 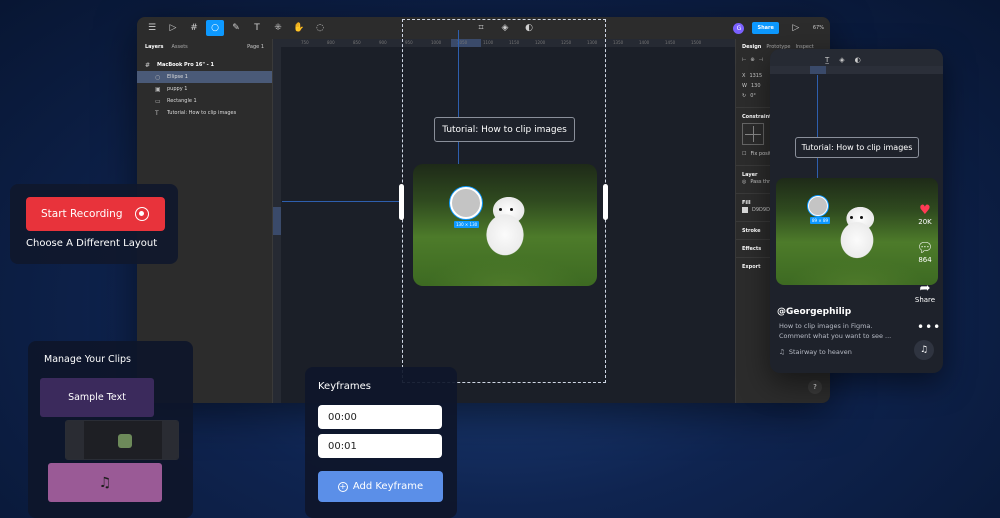 What do you see at coordinates (305, 42) in the screenshot?
I see `ruler-tick: 750` at bounding box center [305, 42].